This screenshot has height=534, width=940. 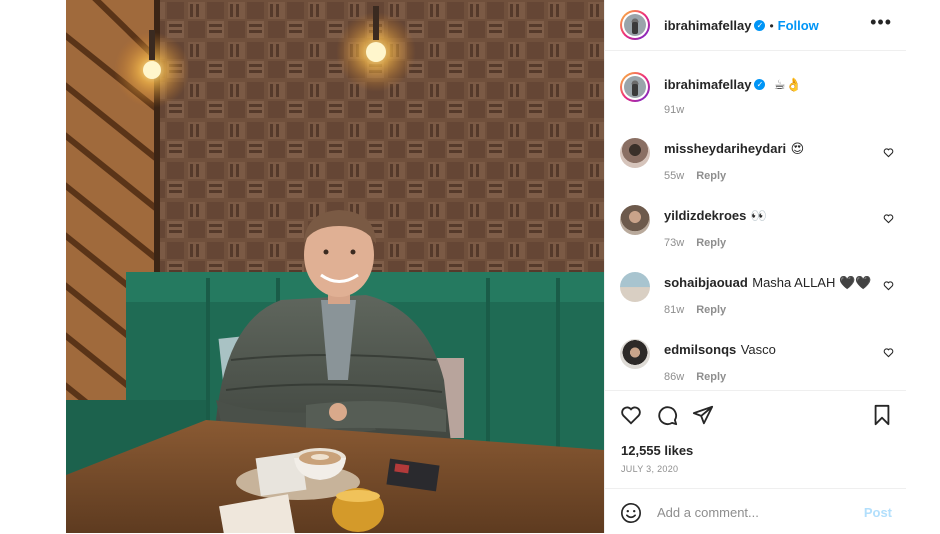 I want to click on comment-text: 👀, so click(x=759, y=215).